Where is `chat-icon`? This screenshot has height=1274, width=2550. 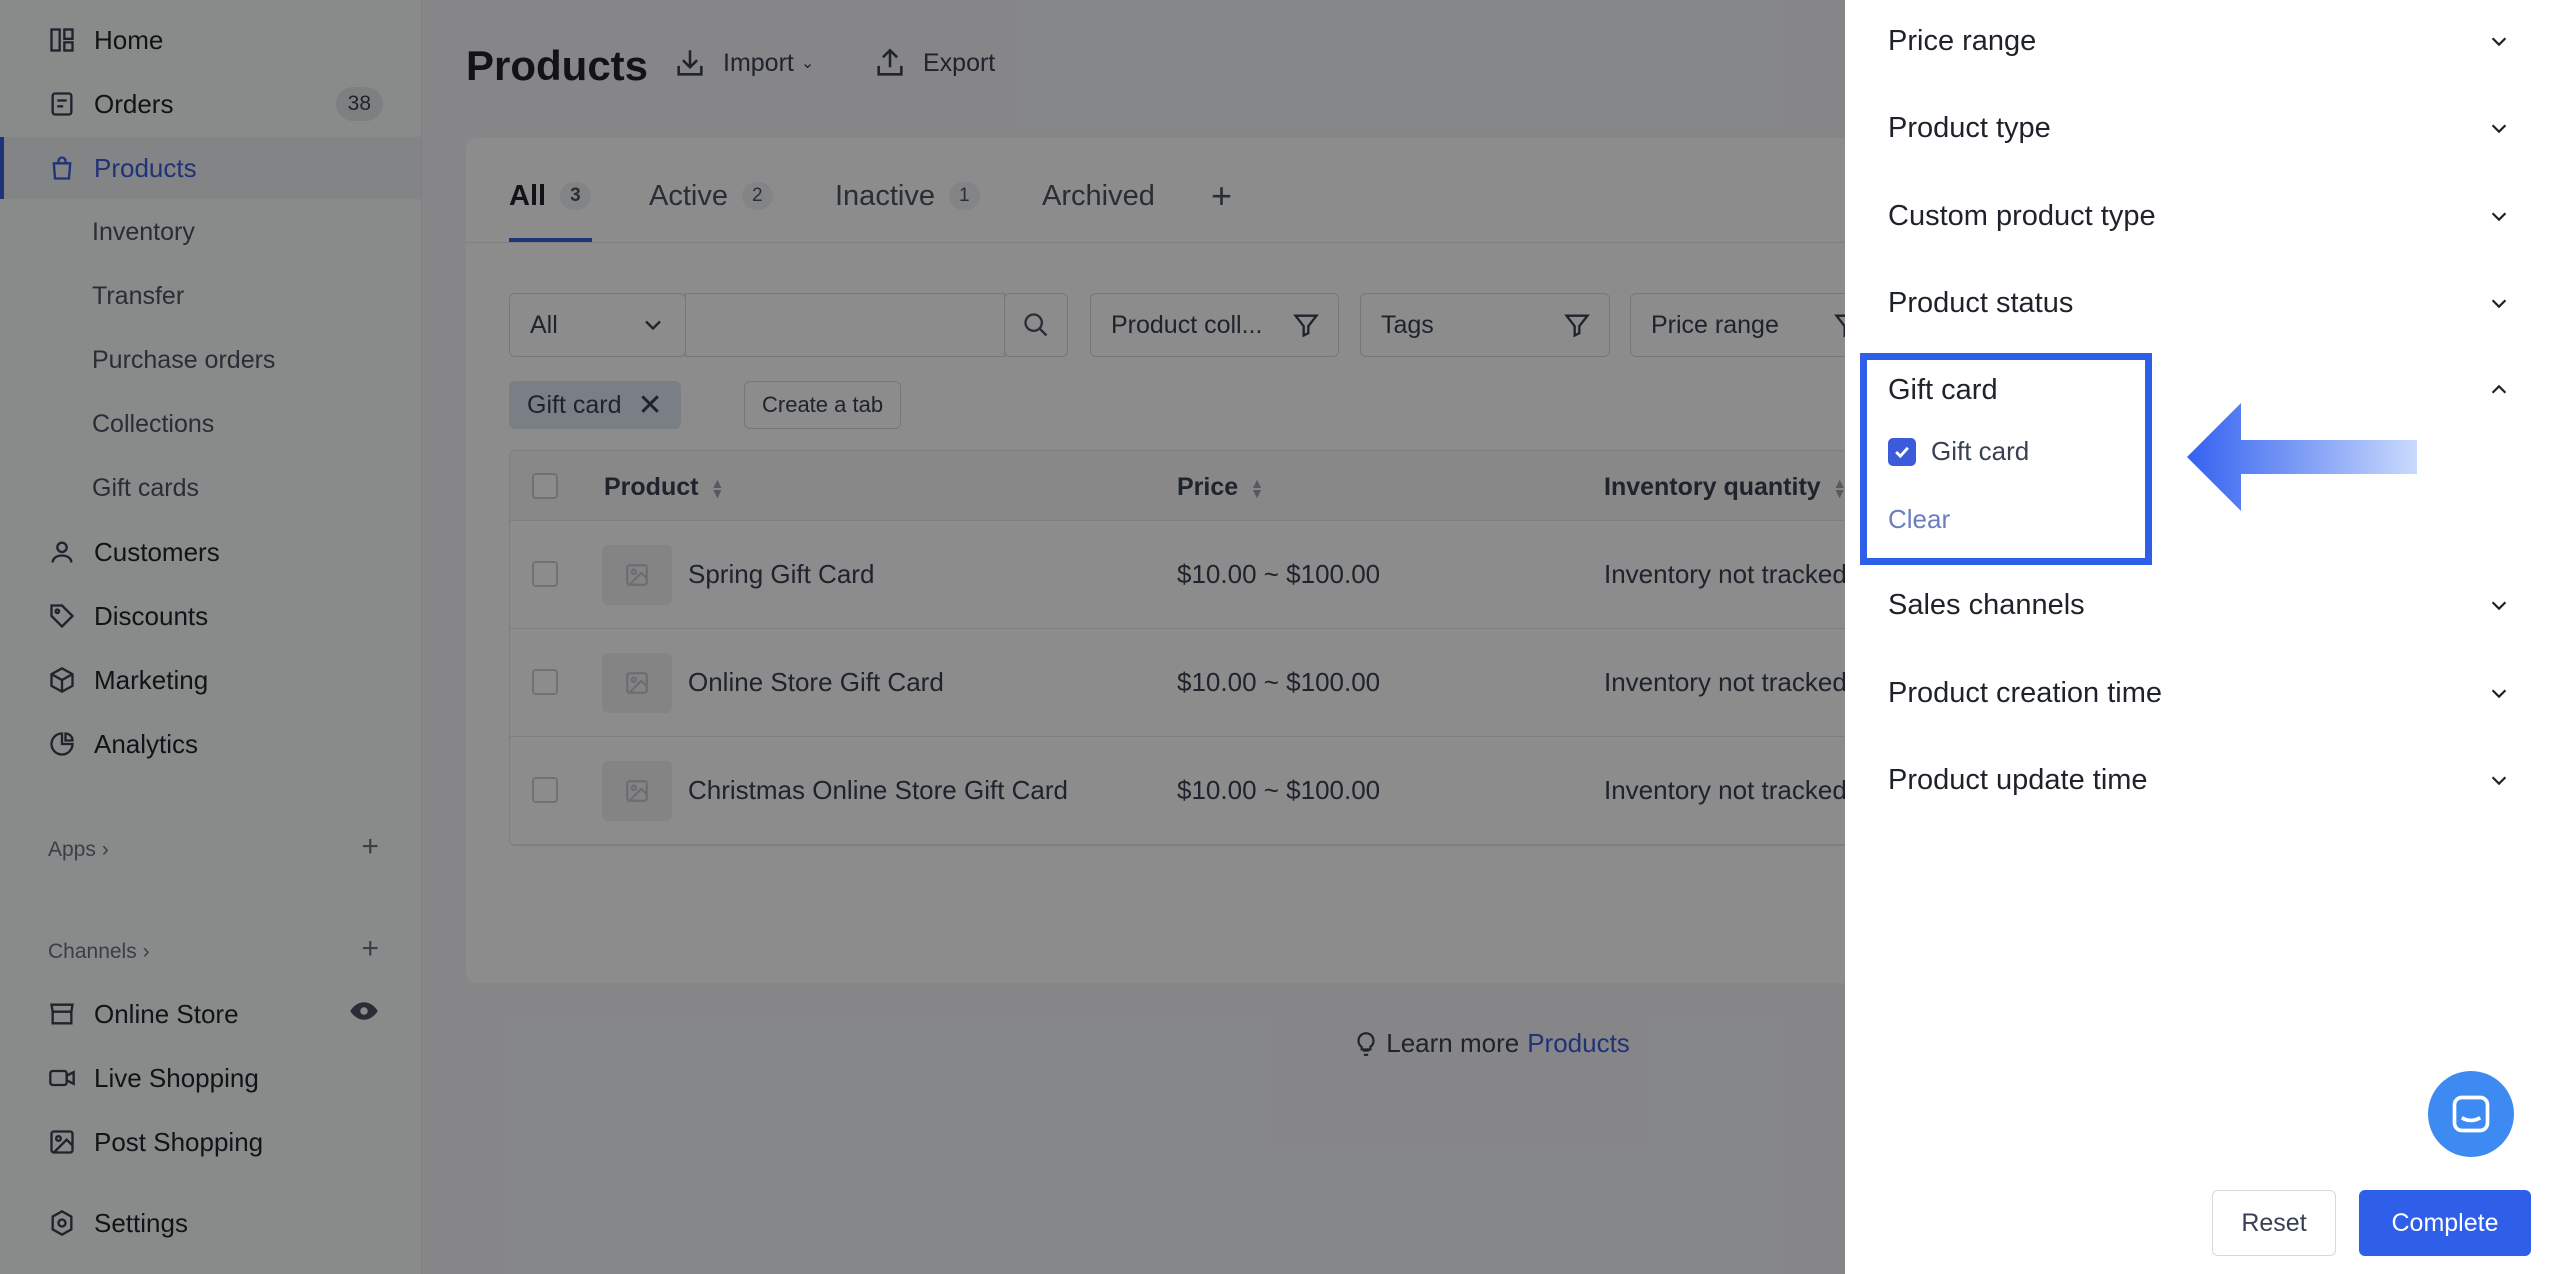 chat-icon is located at coordinates (2471, 1114).